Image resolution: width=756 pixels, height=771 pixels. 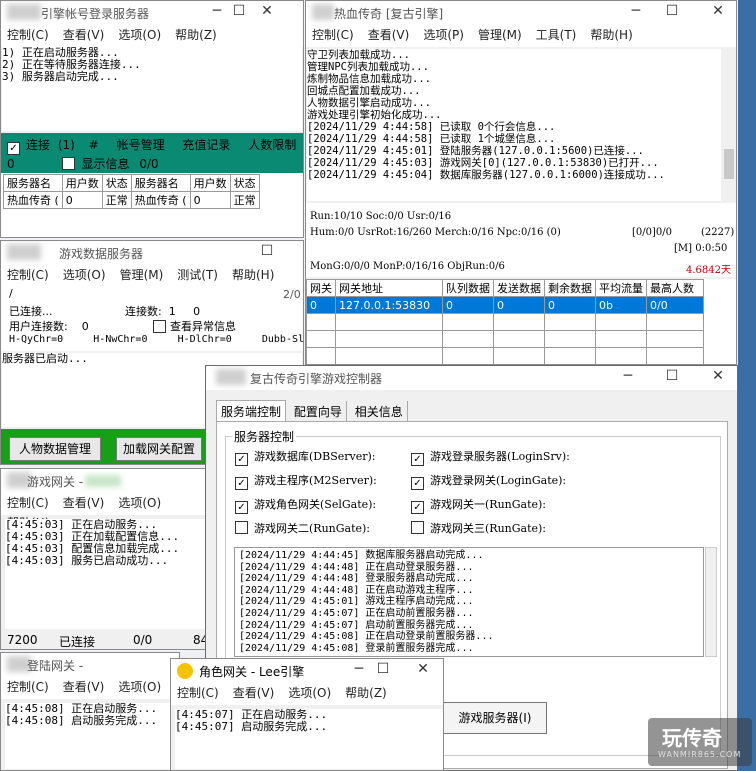 What do you see at coordinates (519, 288) in the screenshot?
I see `col-send: 发送数据` at bounding box center [519, 288].